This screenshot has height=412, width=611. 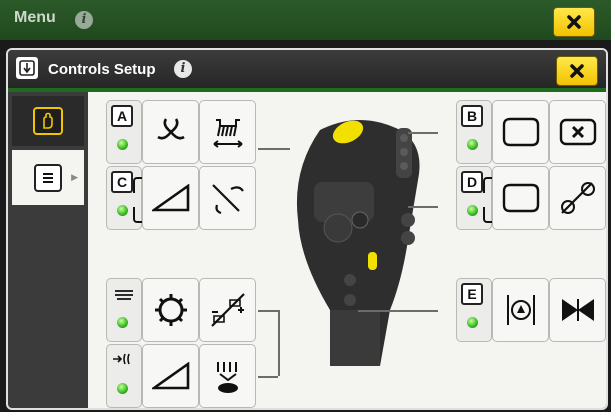 What do you see at coordinates (472, 116) in the screenshot?
I see `group-letter: B` at bounding box center [472, 116].